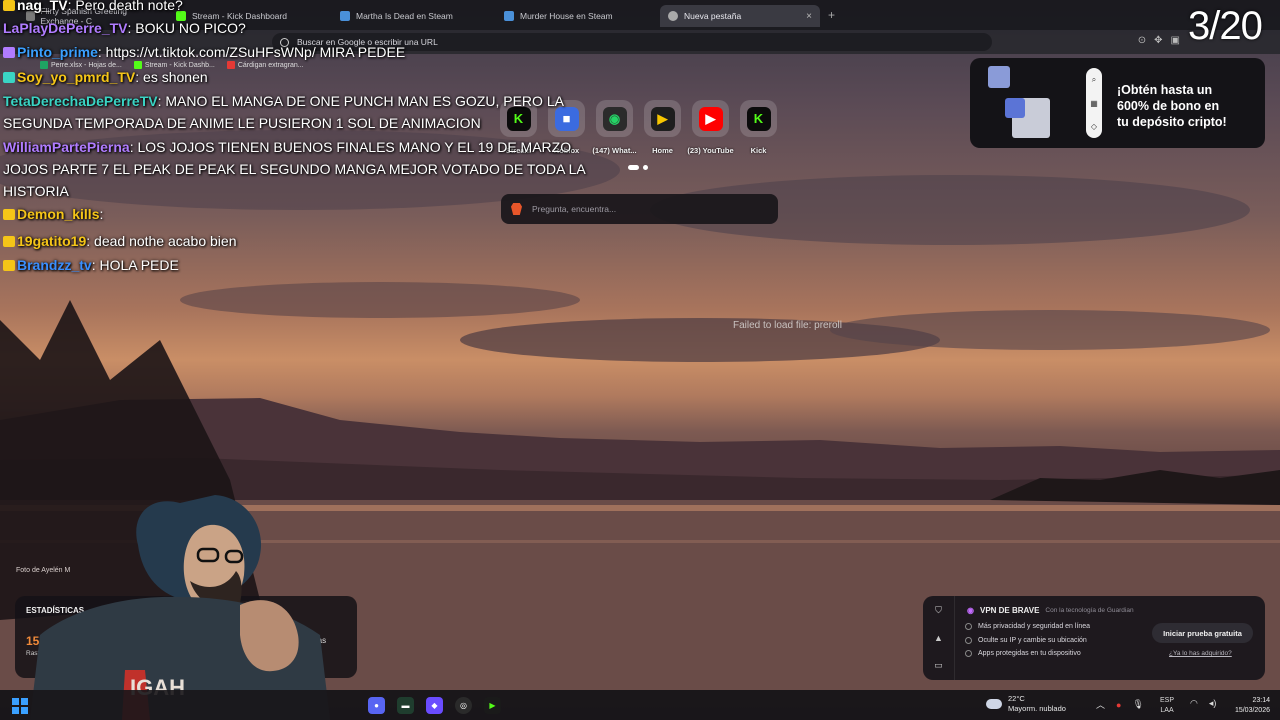 The image size is (1280, 720). What do you see at coordinates (54, 265) in the screenshot?
I see `chat-username: Brandzz_tv` at bounding box center [54, 265].